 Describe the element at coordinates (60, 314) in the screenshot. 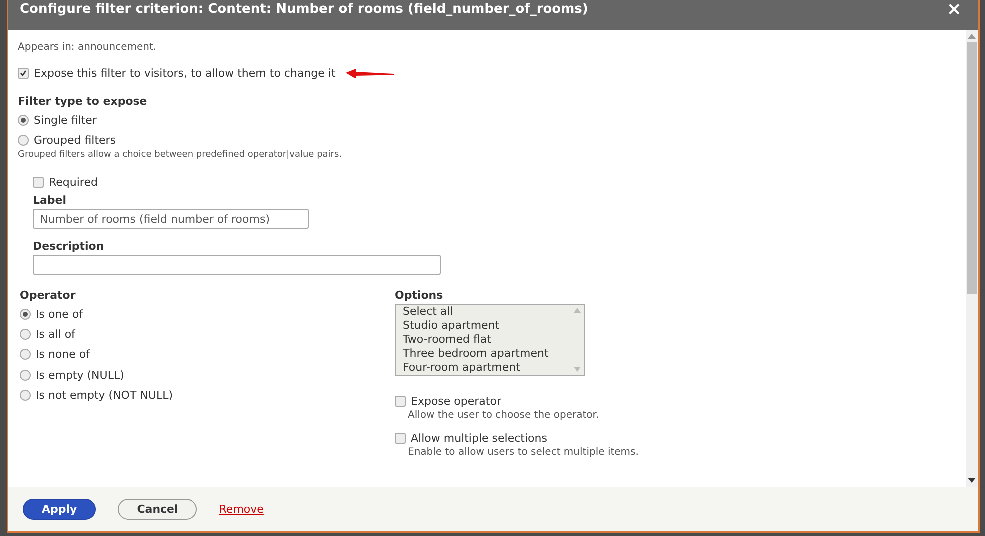

I see `radio-label: Is one of` at that location.